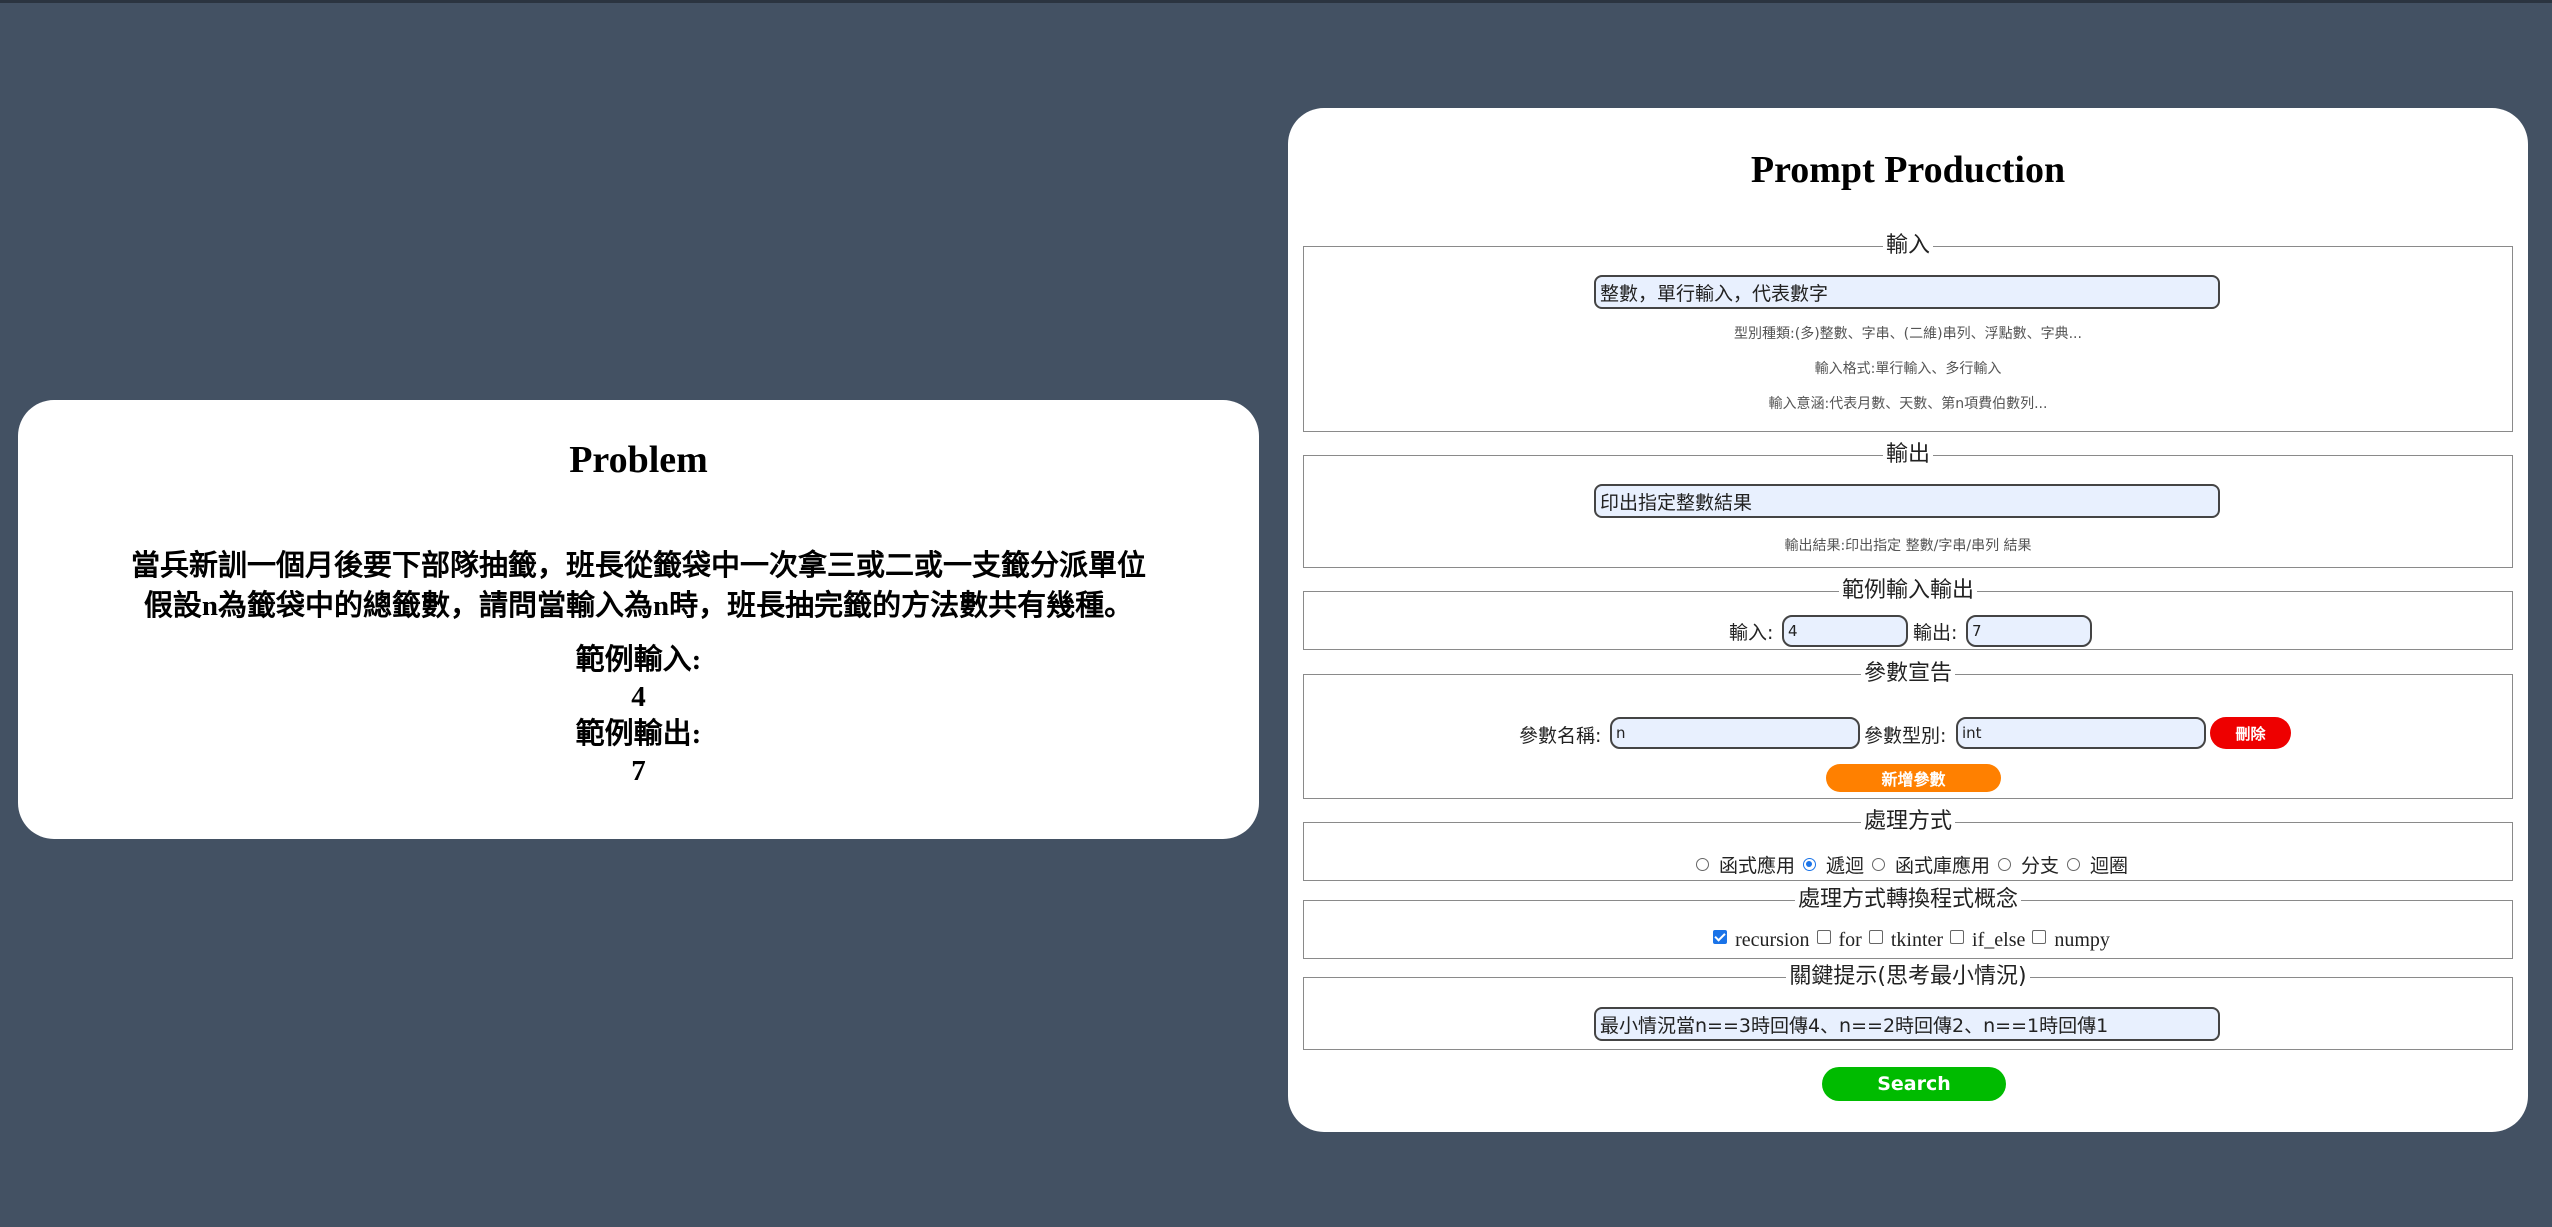 Image resolution: width=2552 pixels, height=1227 pixels. I want to click on concept-option-label: if_else, so click(1999, 940).